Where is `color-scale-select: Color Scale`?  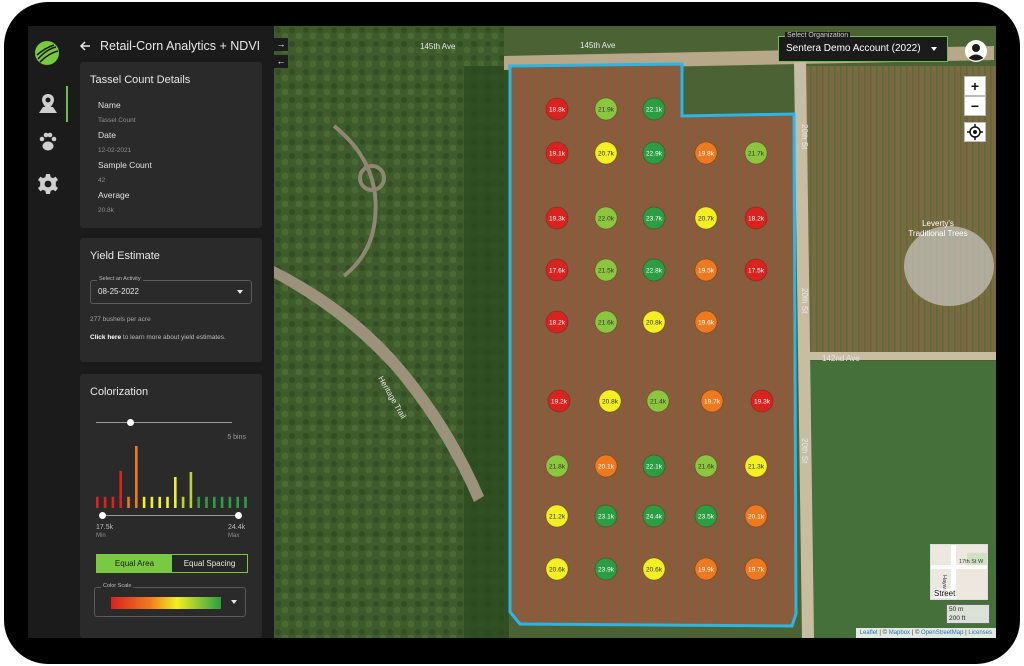 color-scale-select: Color Scale is located at coordinates (170, 600).